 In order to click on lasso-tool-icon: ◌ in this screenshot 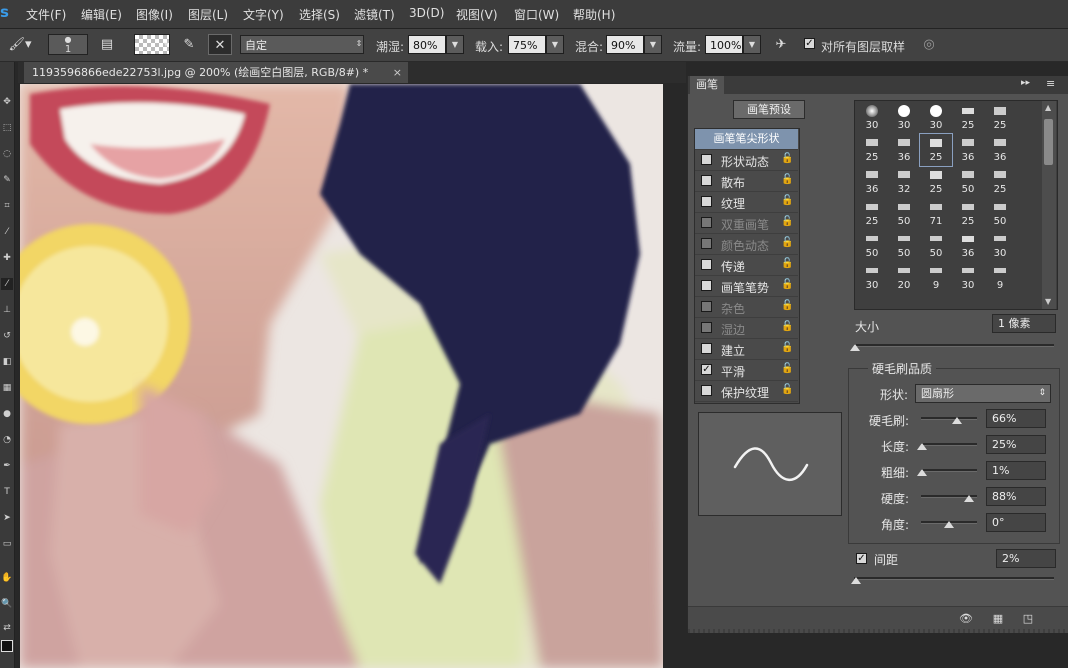, I will do `click(7, 154)`.